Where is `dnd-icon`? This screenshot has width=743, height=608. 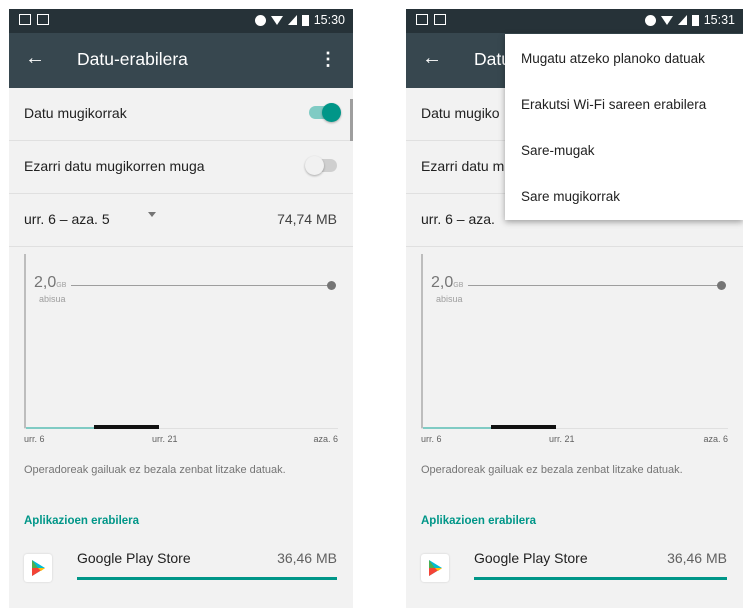 dnd-icon is located at coordinates (650, 20).